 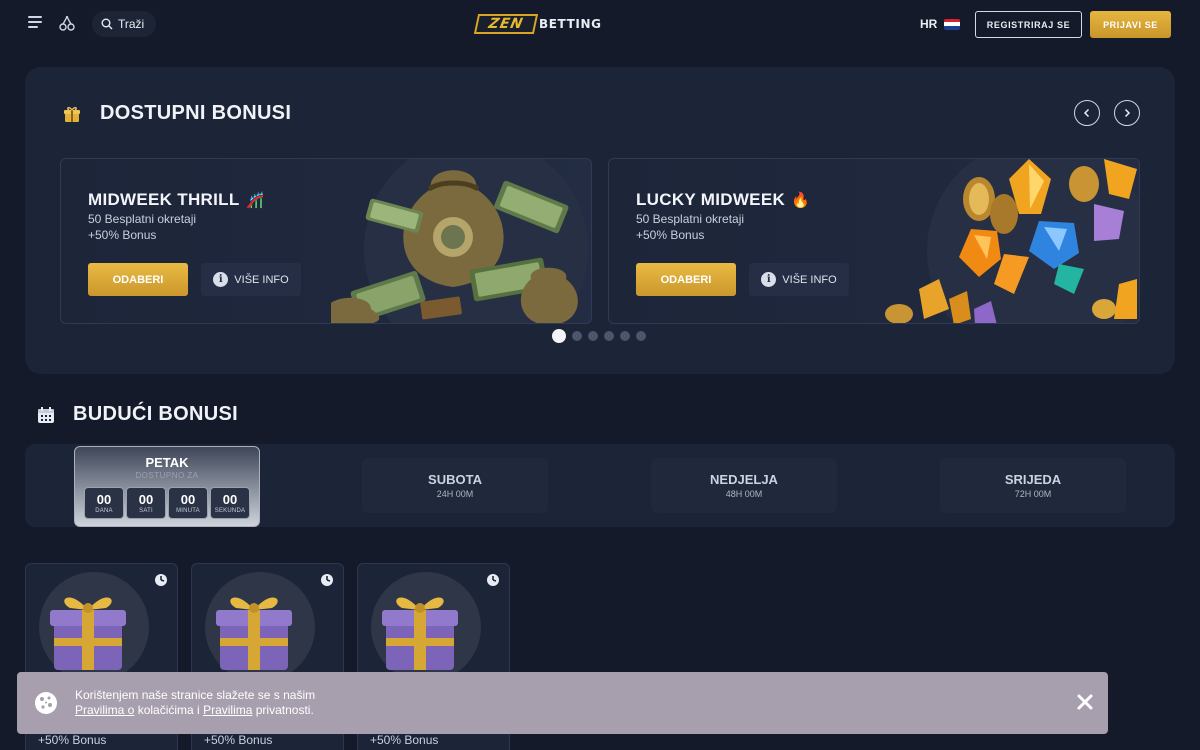 What do you see at coordinates (46, 703) in the screenshot?
I see `cookie-icon` at bounding box center [46, 703].